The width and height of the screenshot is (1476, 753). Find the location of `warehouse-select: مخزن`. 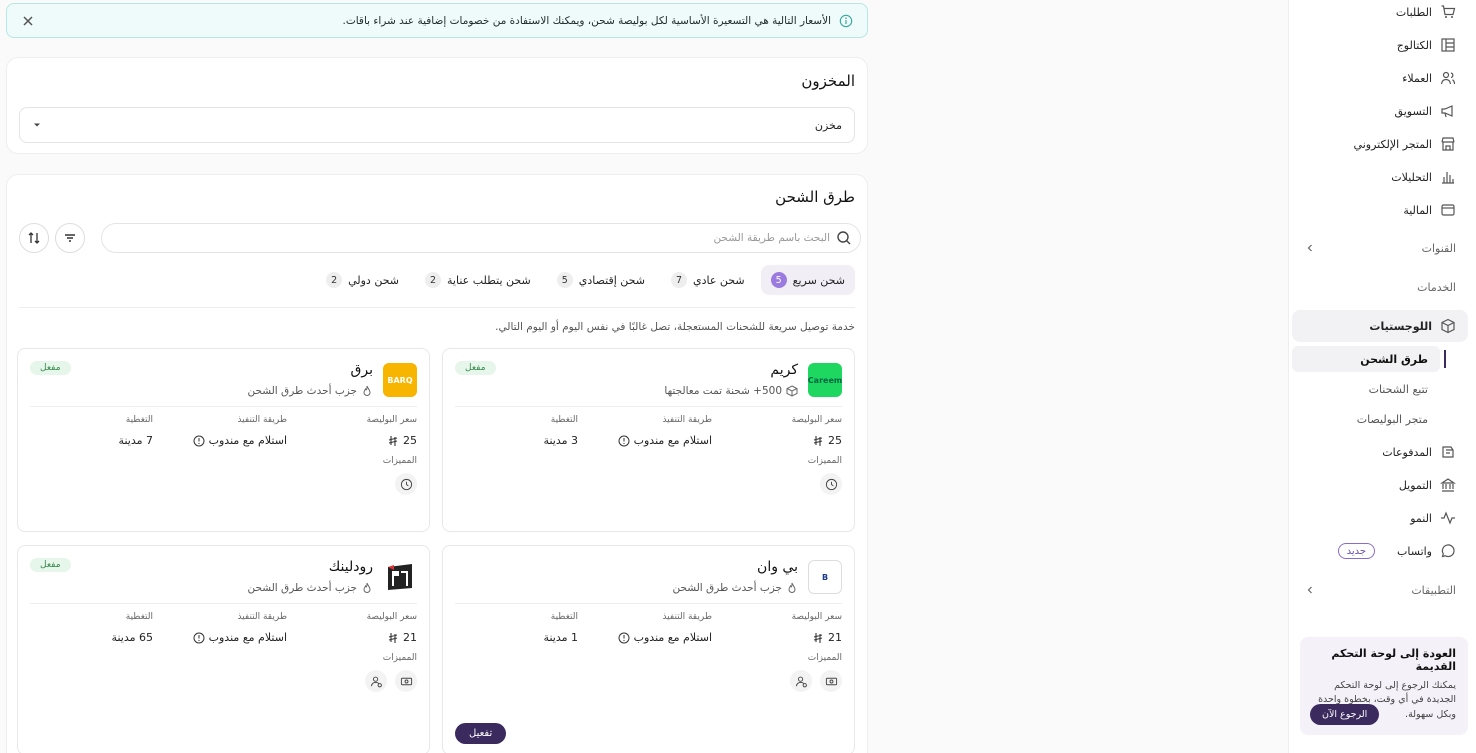

warehouse-select: مخزن is located at coordinates (437, 125).